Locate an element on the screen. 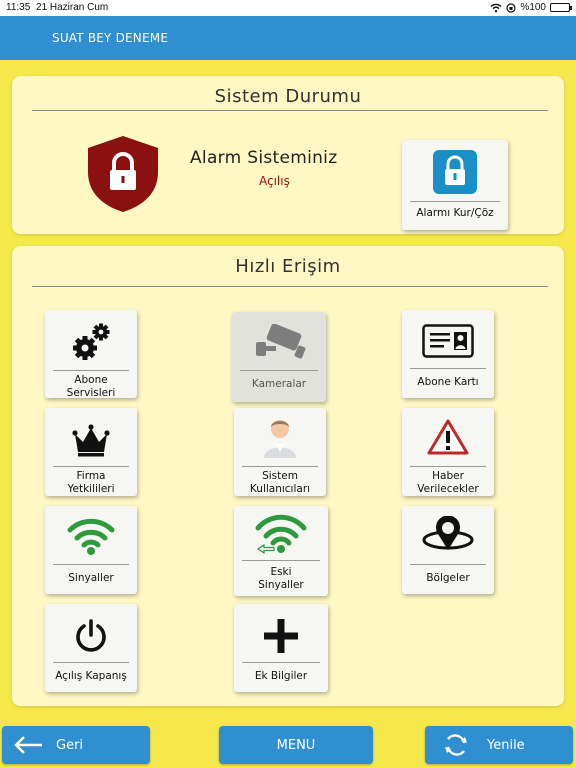 The image size is (576, 768). subscriber-services-button: Abone Servisleri is located at coordinates (91, 354).